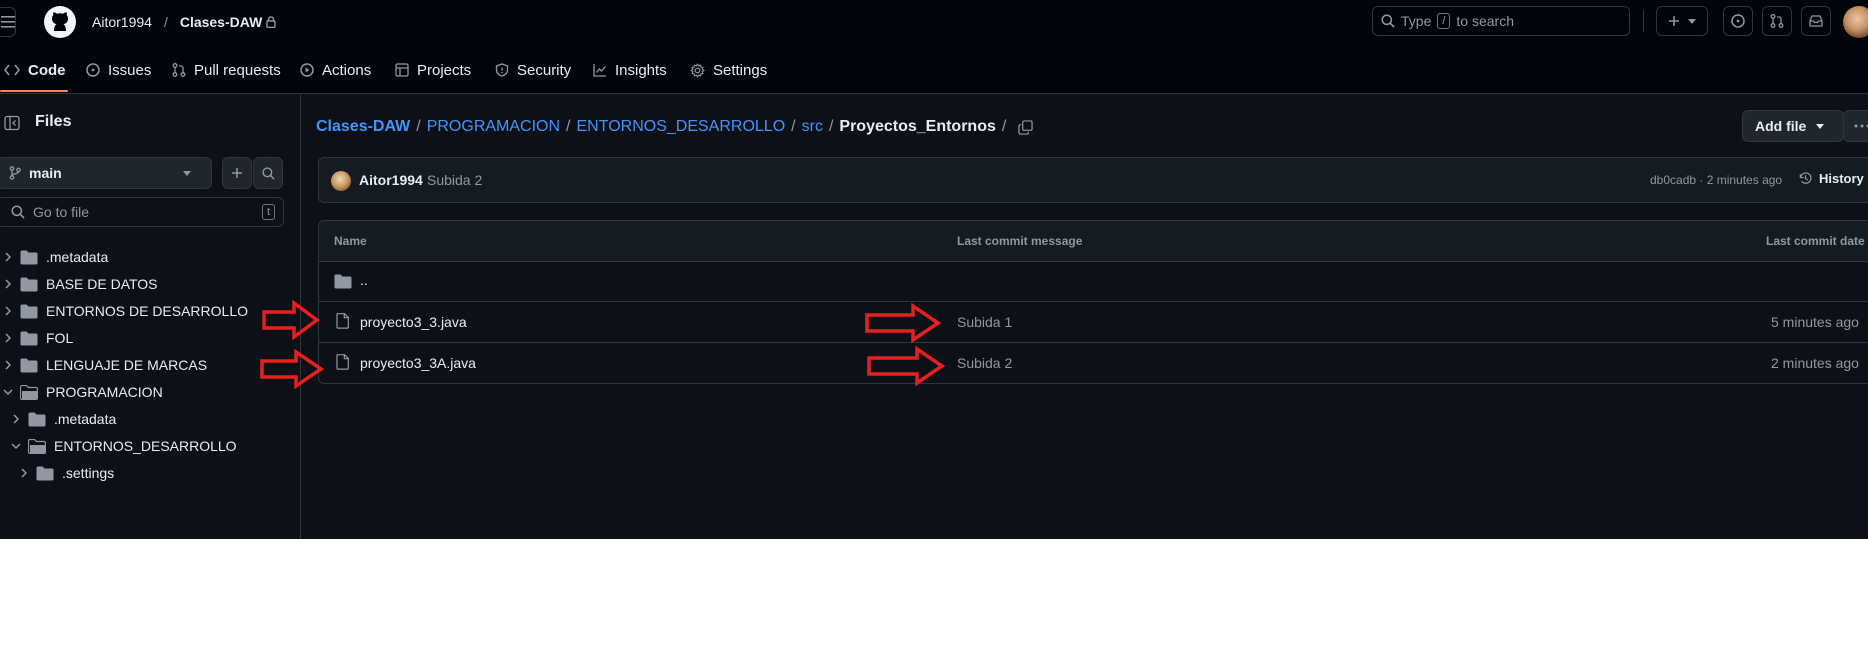 This screenshot has width=1868, height=648. Describe the element at coordinates (271, 22) in the screenshot. I see `lock-icon` at that location.